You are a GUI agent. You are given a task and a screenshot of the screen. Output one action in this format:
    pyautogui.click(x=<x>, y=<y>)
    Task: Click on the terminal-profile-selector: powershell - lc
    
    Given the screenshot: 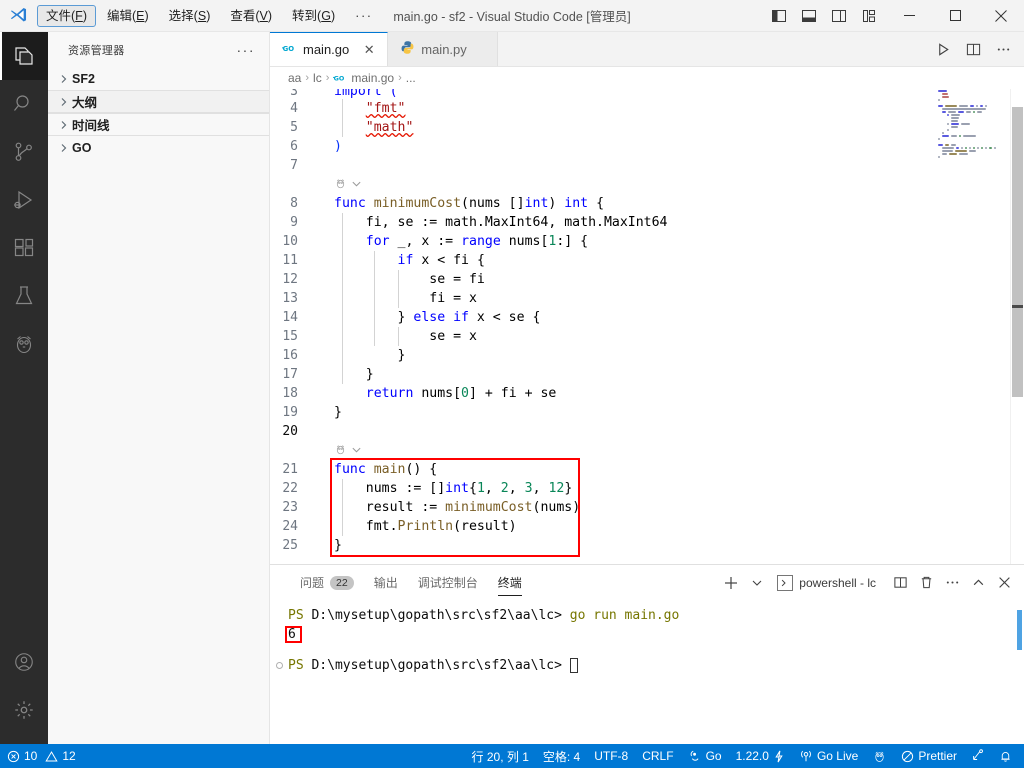 What is the action you would take?
    pyautogui.click(x=826, y=583)
    